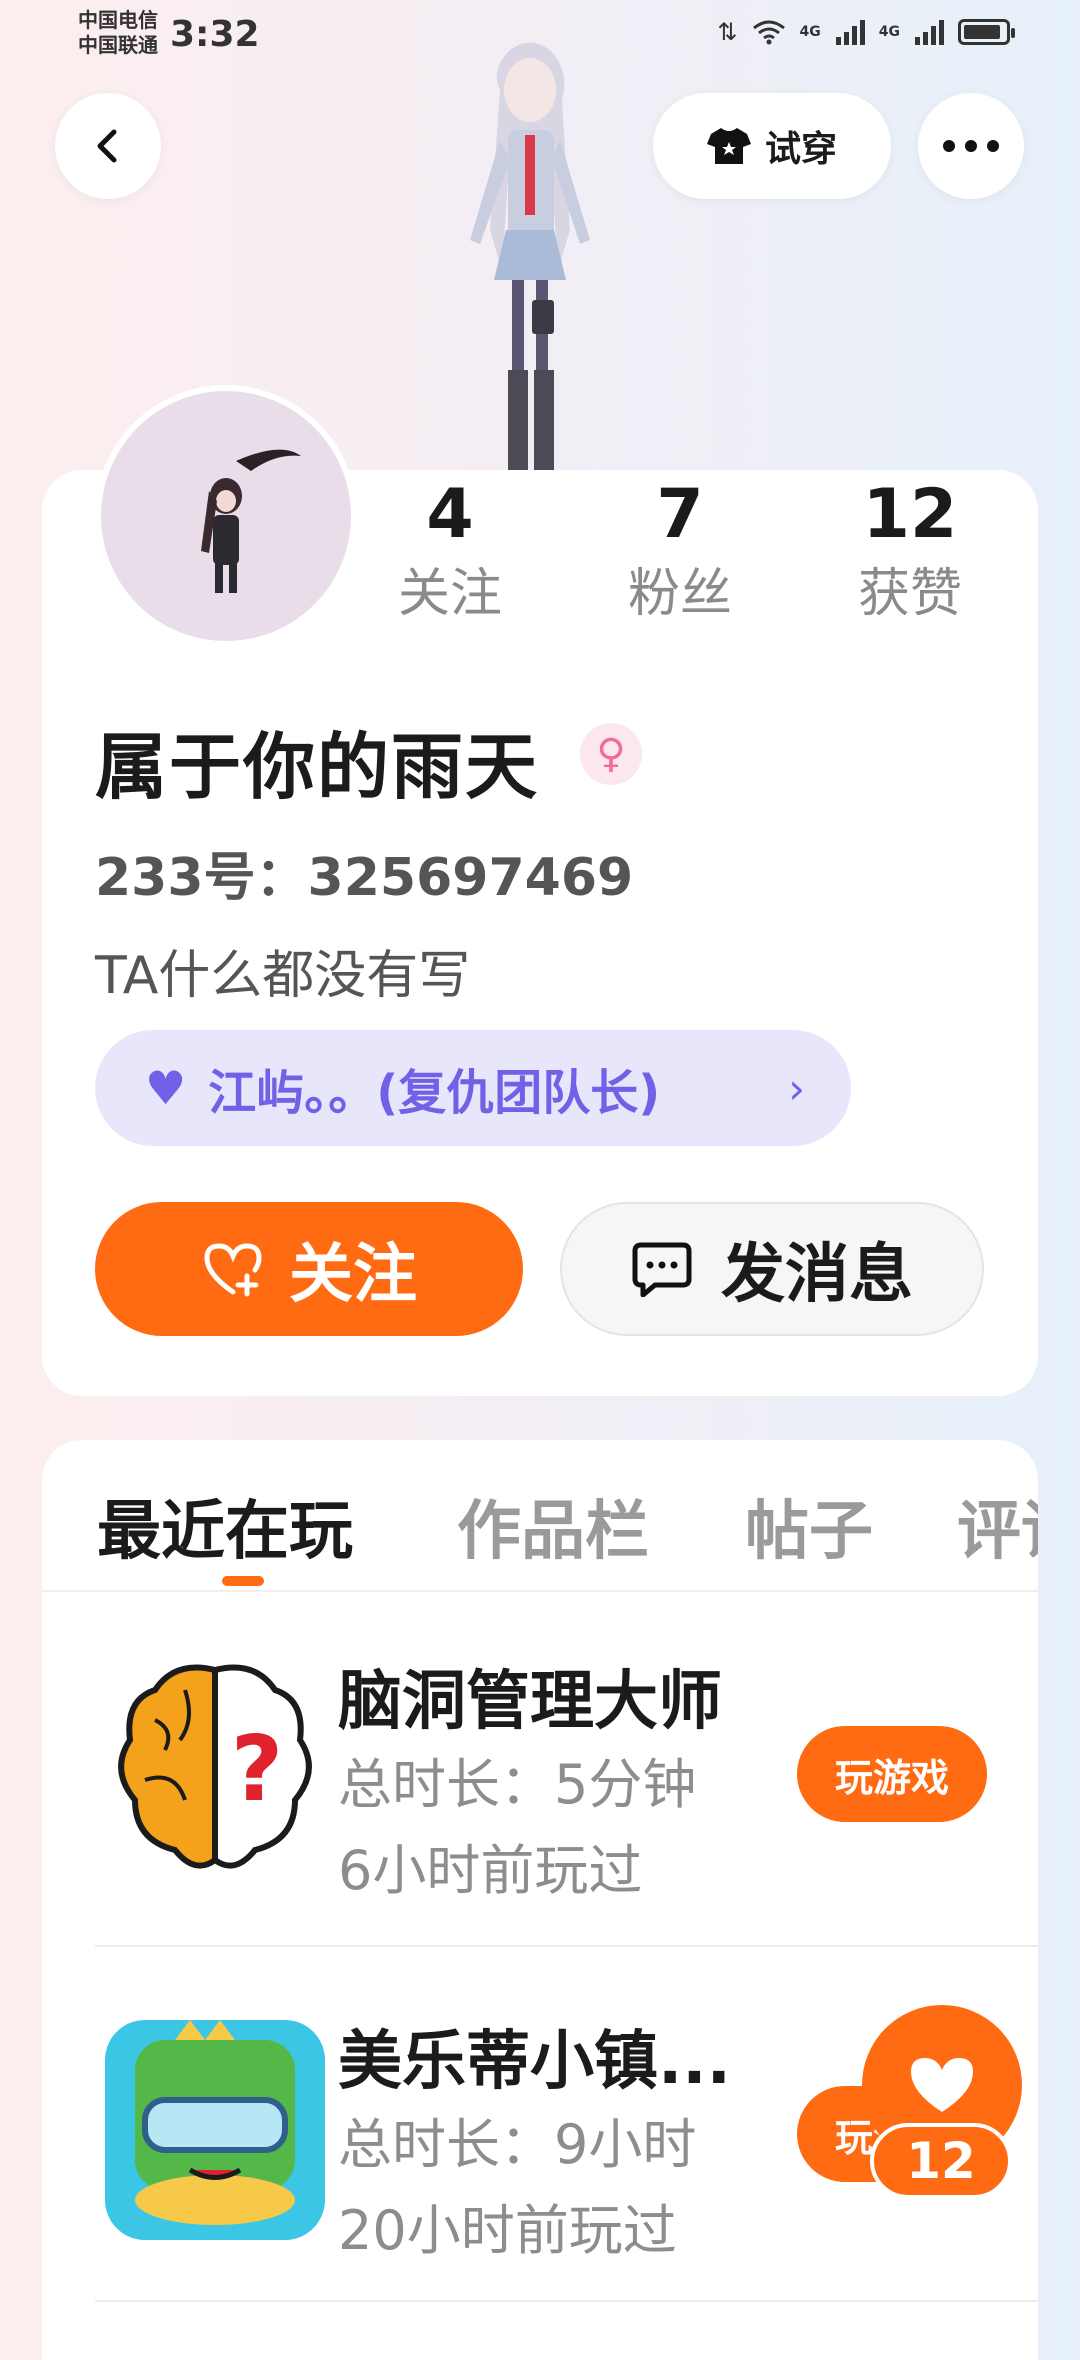  What do you see at coordinates (810, 32) in the screenshot?
I see `network-type-1: 4G` at bounding box center [810, 32].